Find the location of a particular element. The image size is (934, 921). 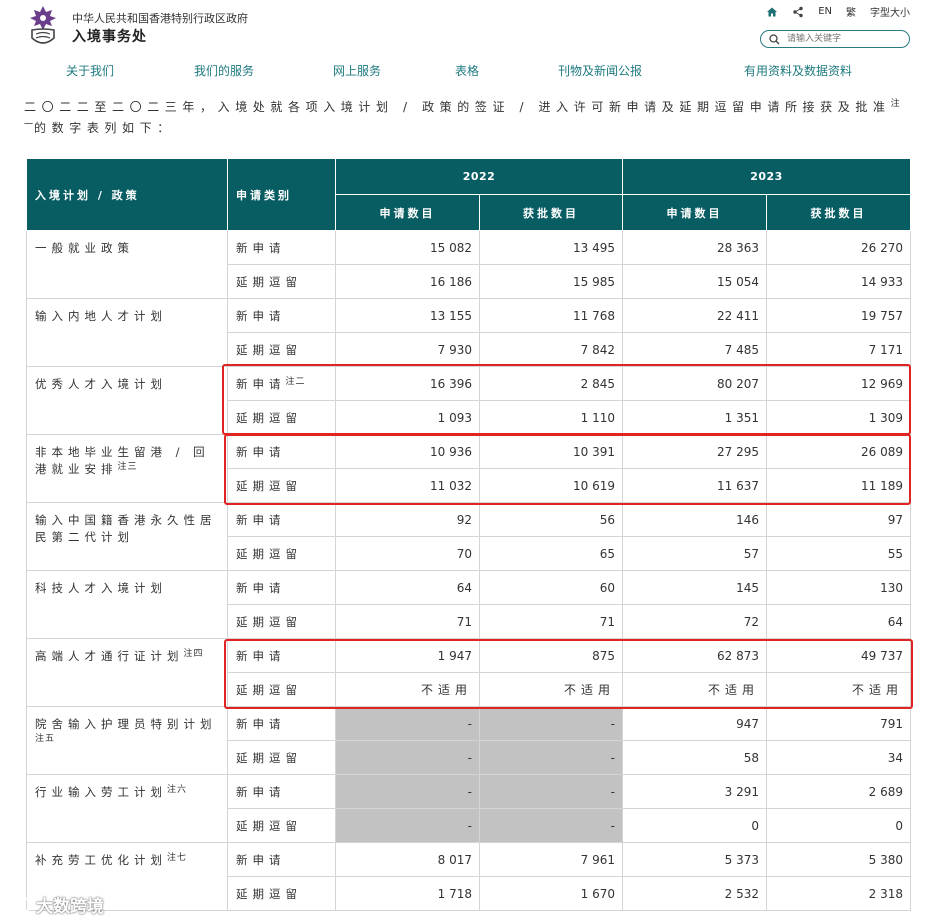

home-icon is located at coordinates (772, 12).